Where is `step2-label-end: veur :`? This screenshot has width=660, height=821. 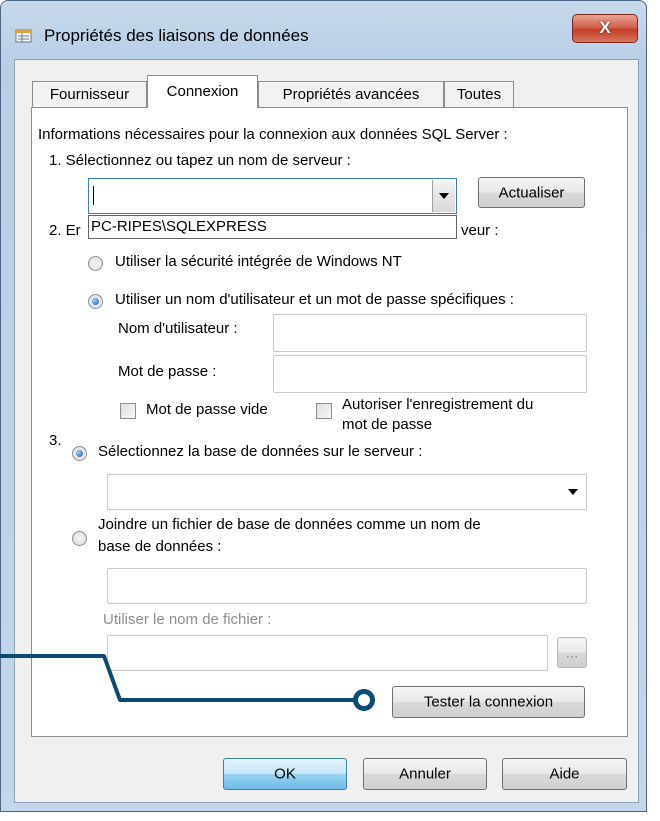
step2-label-end: veur : is located at coordinates (480, 230).